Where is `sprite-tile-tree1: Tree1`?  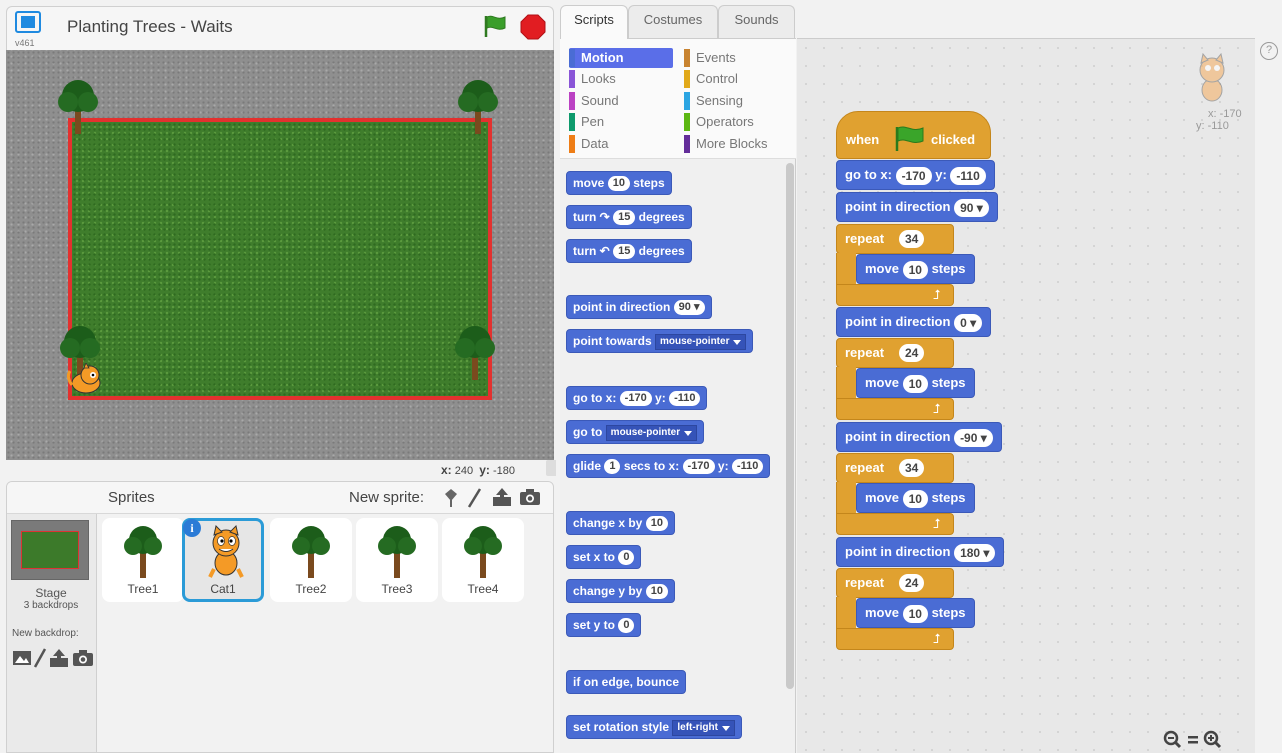
sprite-tile-tree1: Tree1 is located at coordinates (143, 560).